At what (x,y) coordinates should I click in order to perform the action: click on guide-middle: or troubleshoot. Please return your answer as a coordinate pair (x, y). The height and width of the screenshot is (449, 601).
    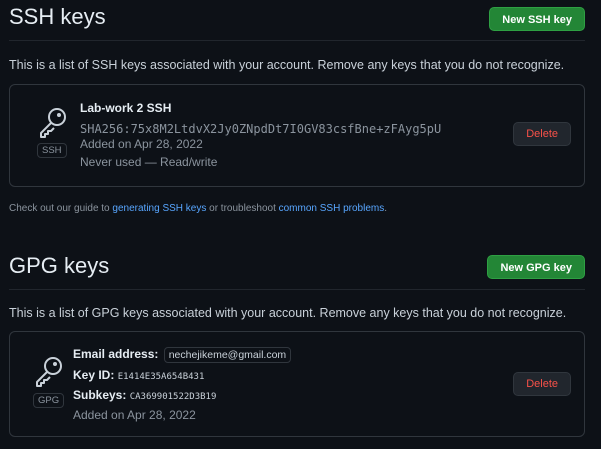
    Looking at the image, I should click on (242, 208).